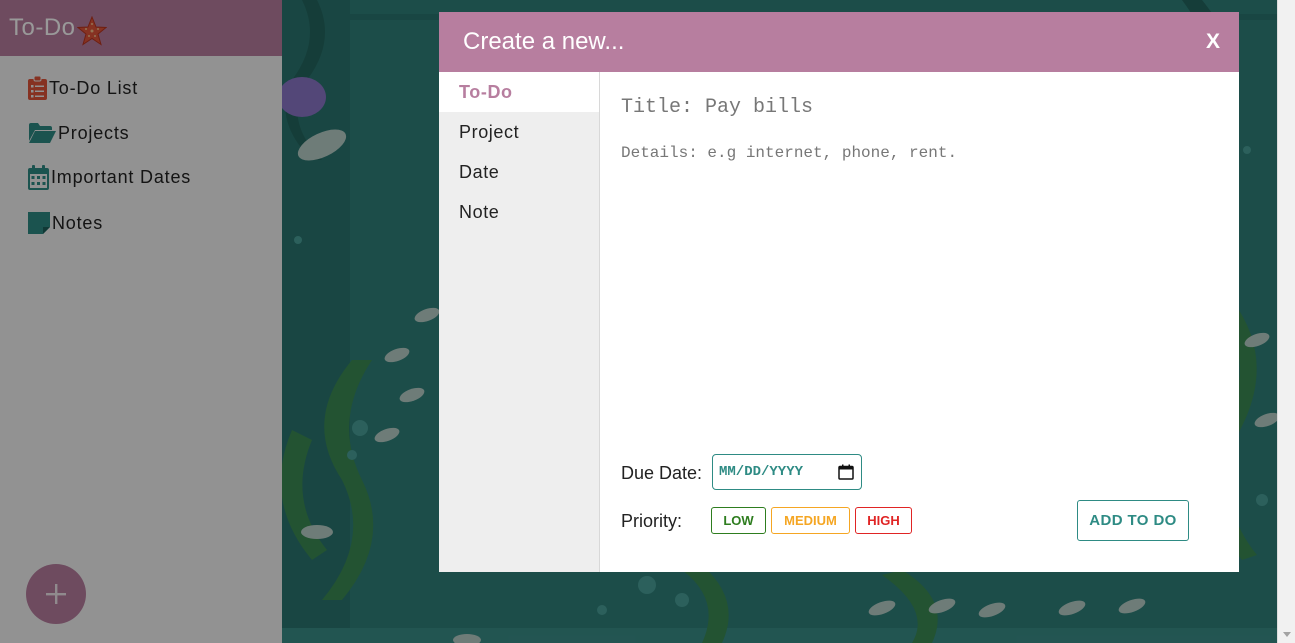  I want to click on close-button: X, so click(1213, 42).